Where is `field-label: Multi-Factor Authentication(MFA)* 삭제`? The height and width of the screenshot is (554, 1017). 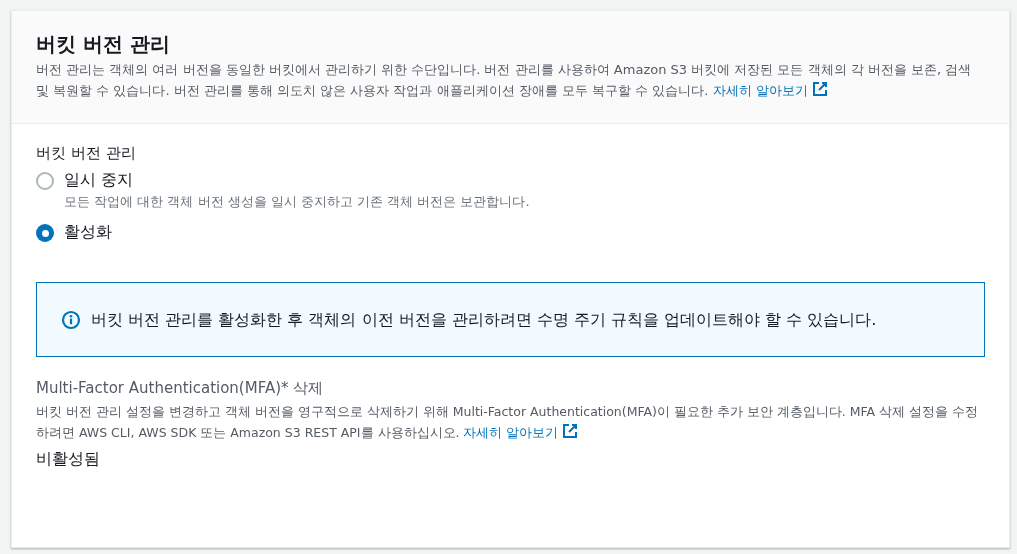 field-label: Multi-Factor Authentication(MFA)* 삭제 is located at coordinates (180, 388).